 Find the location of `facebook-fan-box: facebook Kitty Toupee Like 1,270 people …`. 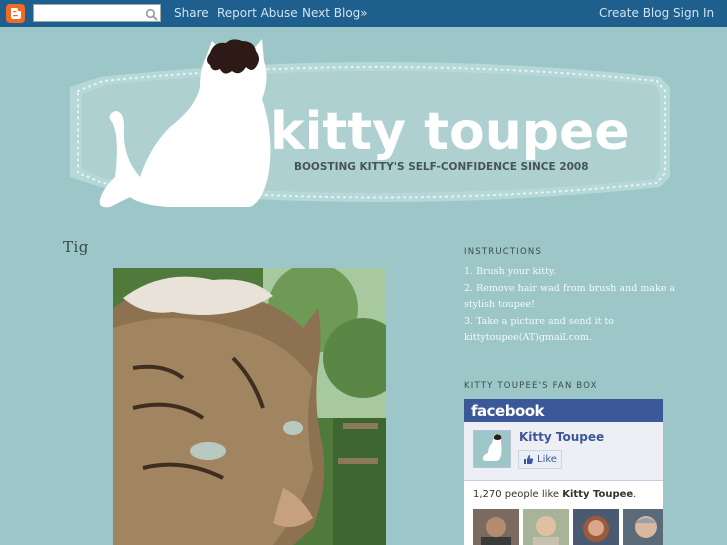

facebook-fan-box: facebook Kitty Toupee Like 1,270 people … is located at coordinates (563, 472).